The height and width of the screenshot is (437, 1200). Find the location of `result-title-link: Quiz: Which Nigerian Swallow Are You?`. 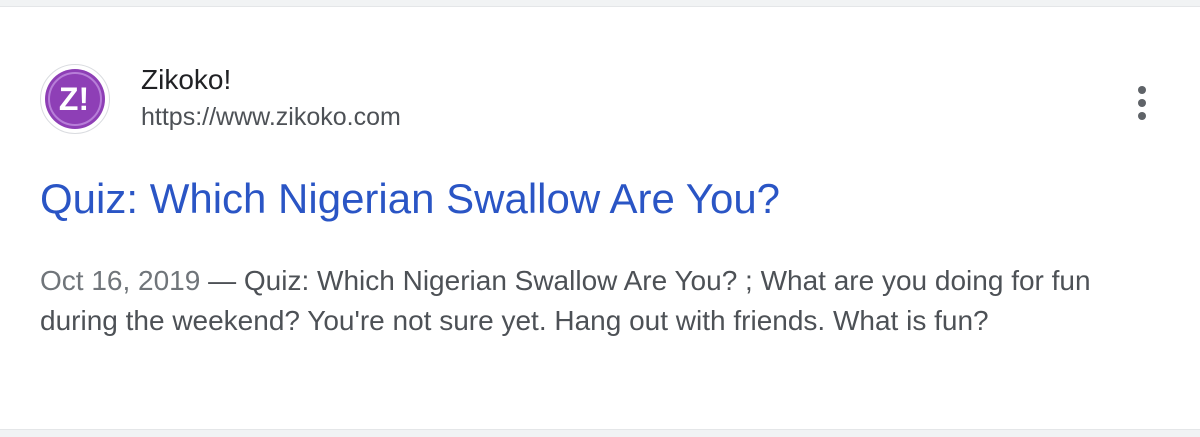

result-title-link: Quiz: Which Nigerian Swallow Are You? is located at coordinates (410, 199).